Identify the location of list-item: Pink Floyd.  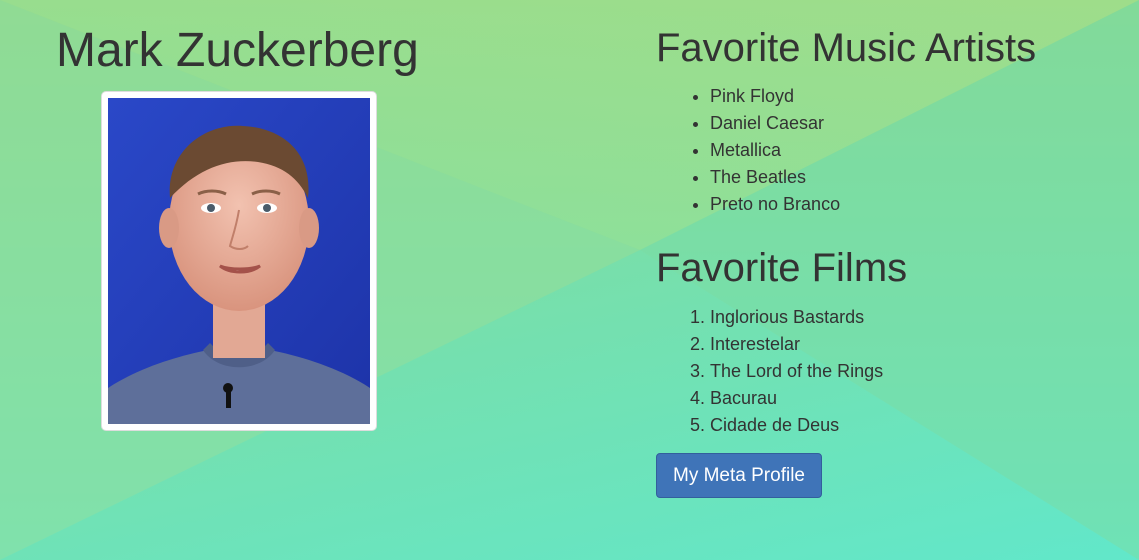
(775, 96).